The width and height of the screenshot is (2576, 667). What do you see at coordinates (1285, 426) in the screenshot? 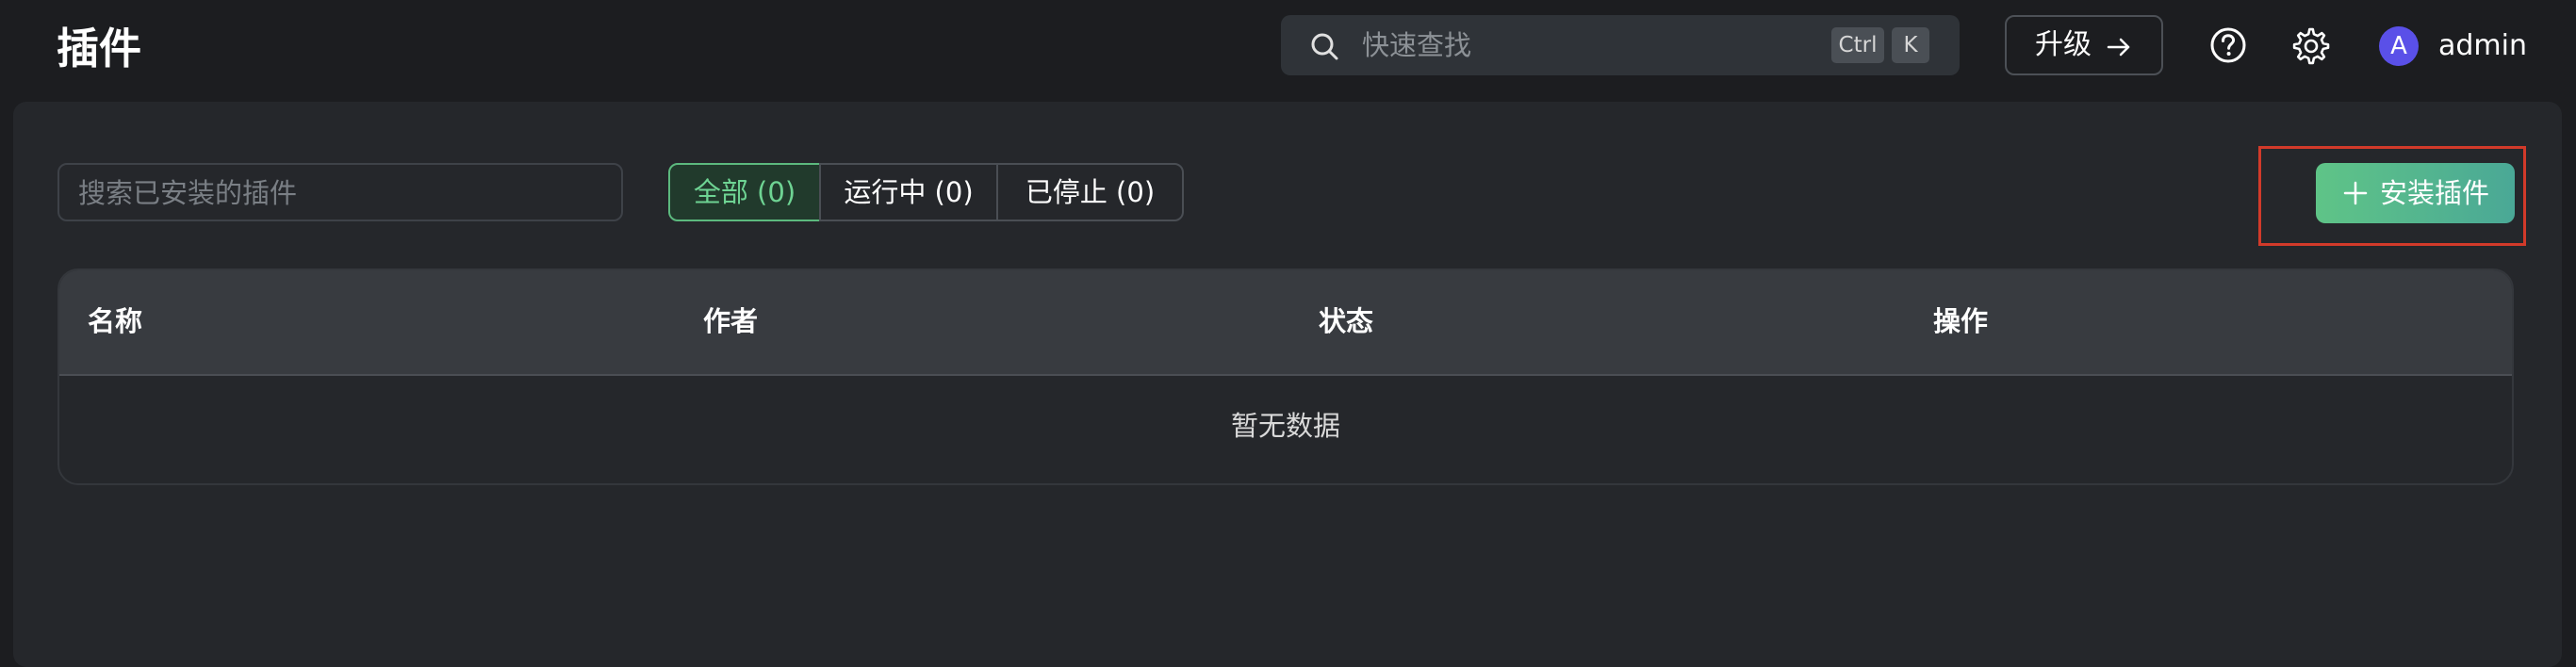
I see `empty-state-text: 暂无数据` at bounding box center [1285, 426].